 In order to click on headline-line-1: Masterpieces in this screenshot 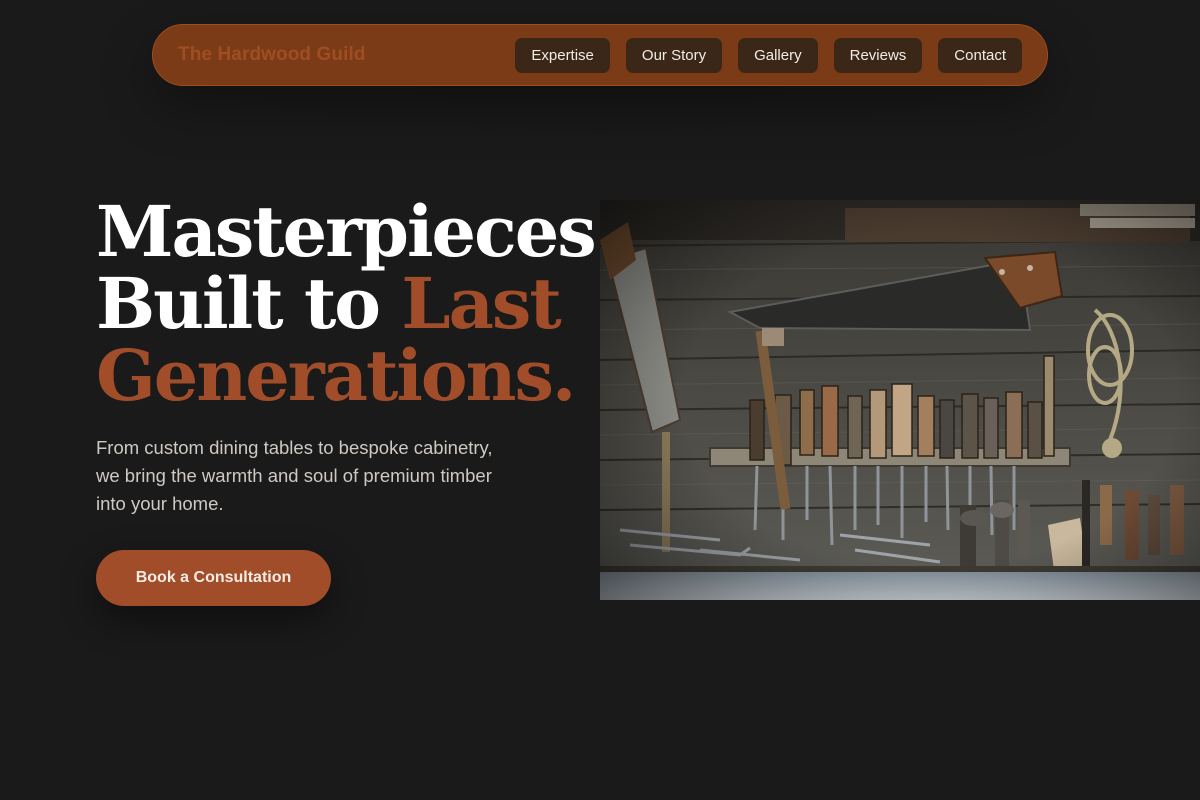, I will do `click(346, 231)`.